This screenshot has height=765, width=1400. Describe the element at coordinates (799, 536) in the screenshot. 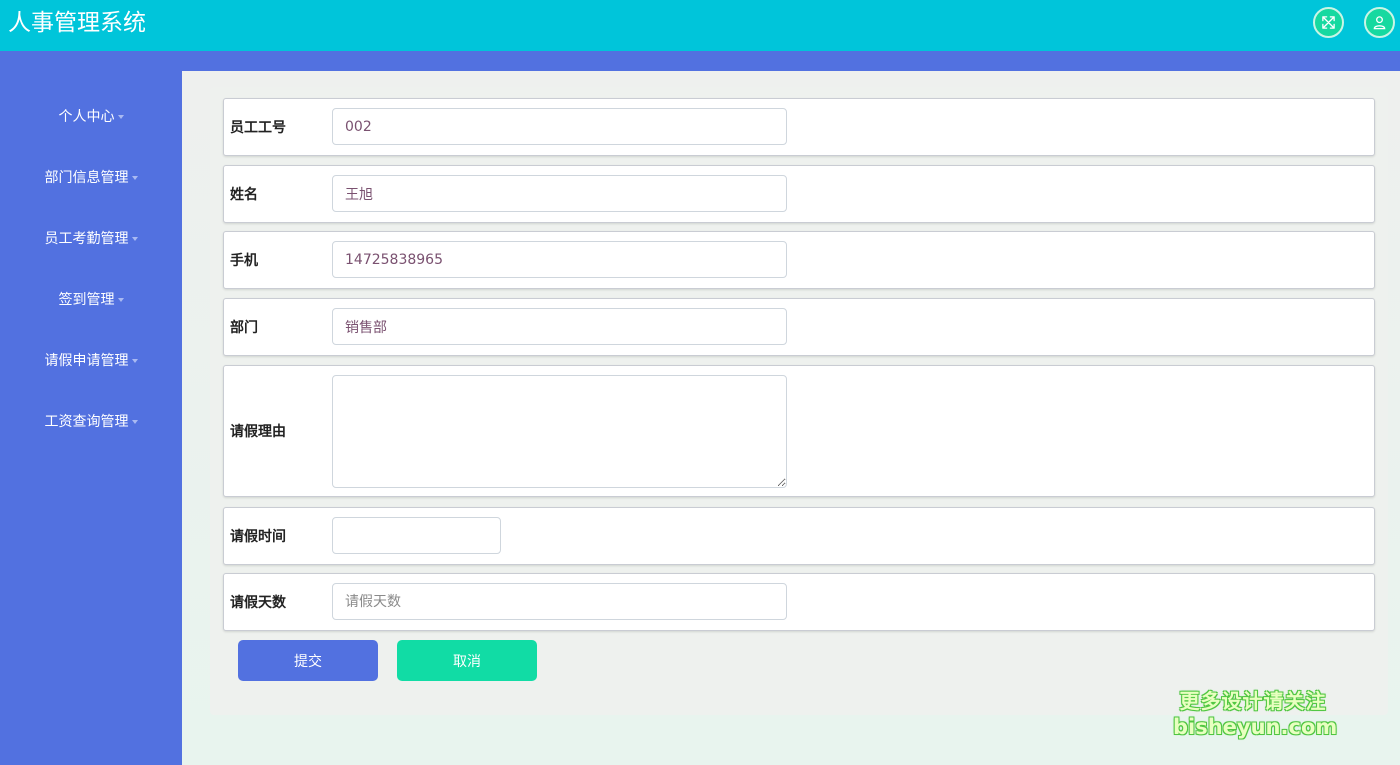

I see `row-leave-time: 请假时间` at that location.